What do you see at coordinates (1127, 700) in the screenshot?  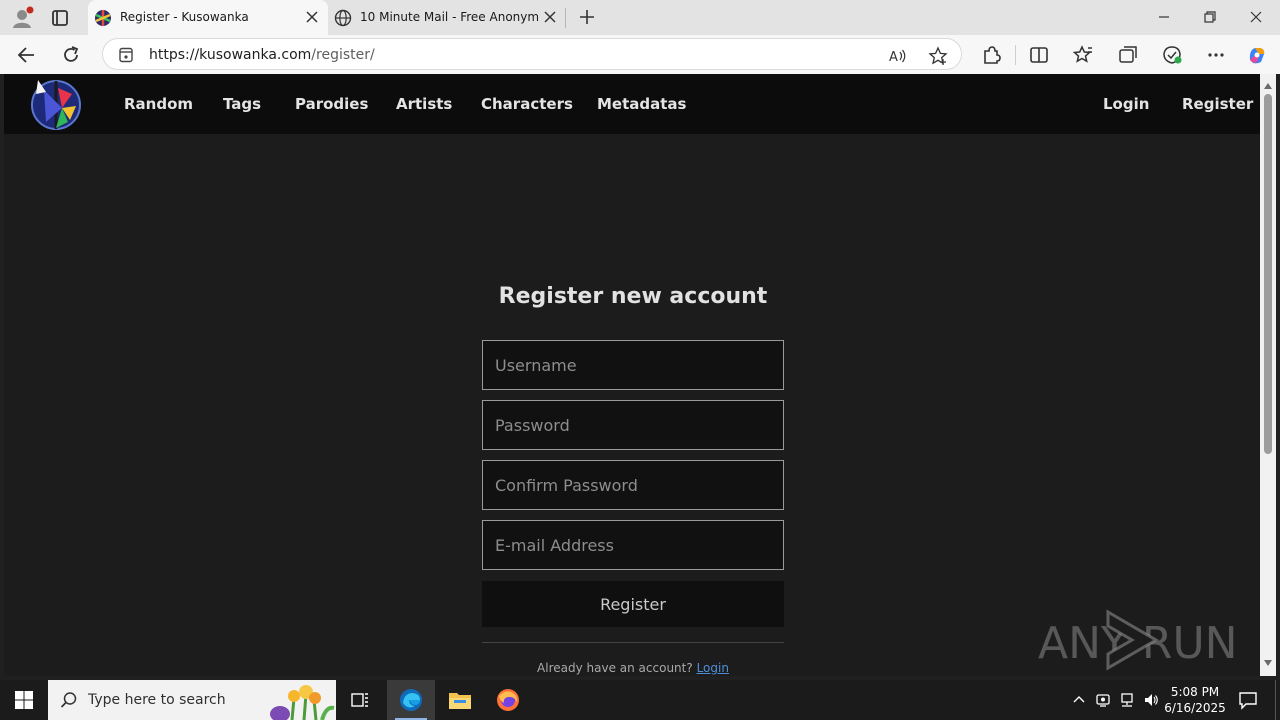 I see `network-icon` at bounding box center [1127, 700].